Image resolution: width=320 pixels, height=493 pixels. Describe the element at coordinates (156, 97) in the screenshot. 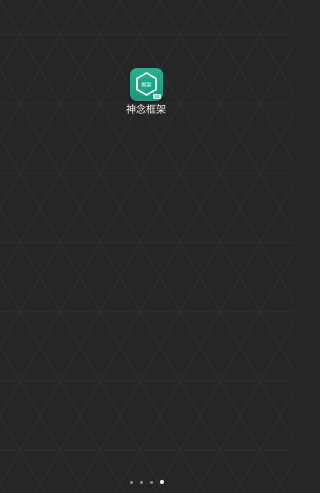

I see `icon-badge-text: EX` at that location.